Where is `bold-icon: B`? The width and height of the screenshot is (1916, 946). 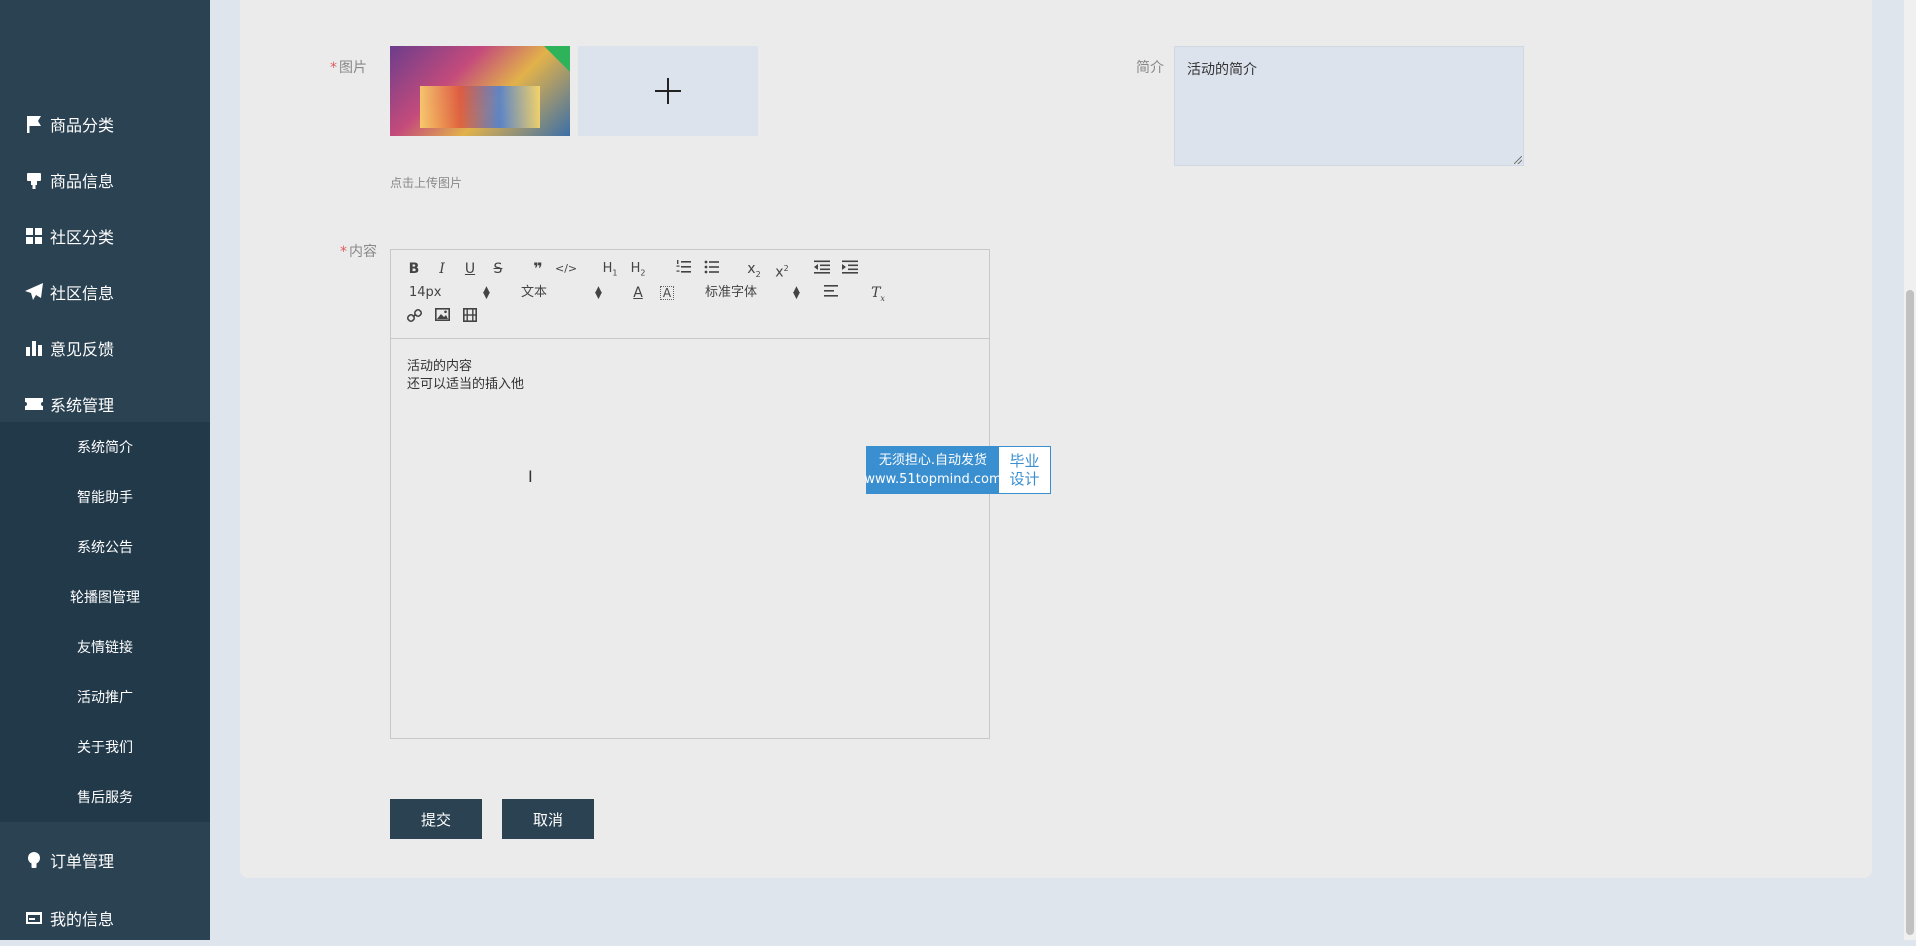 bold-icon: B is located at coordinates (414, 269).